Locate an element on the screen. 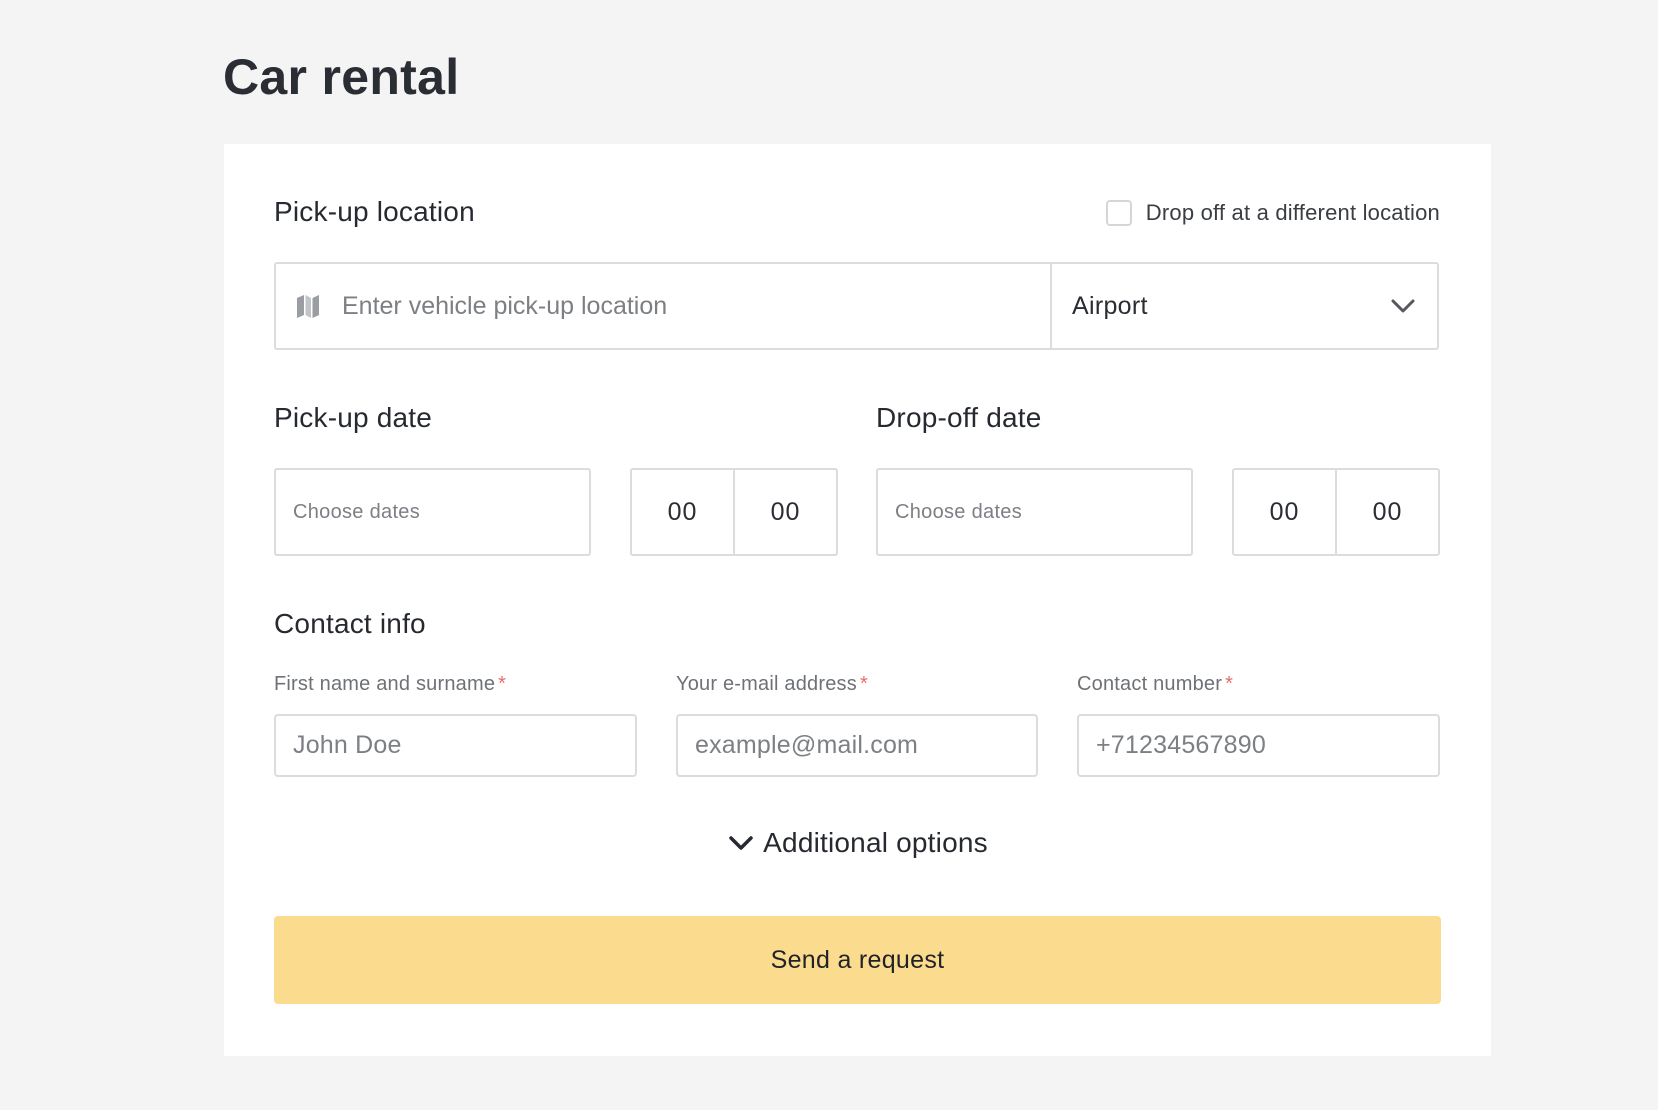 This screenshot has width=1658, height=1110. email-field is located at coordinates (857, 745).